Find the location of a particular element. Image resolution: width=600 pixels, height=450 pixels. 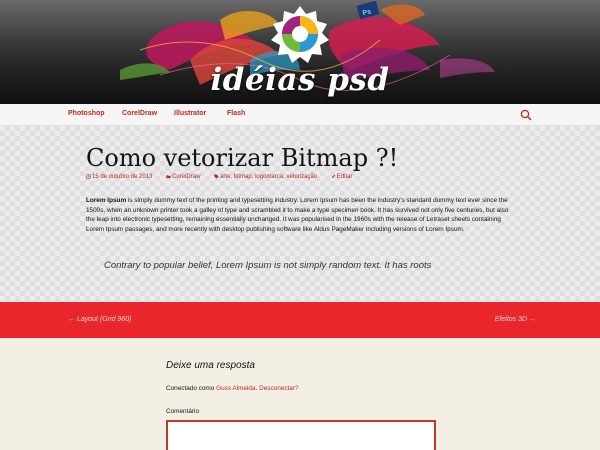

nav-item-coreldraw: CorelDraw is located at coordinates (139, 113).